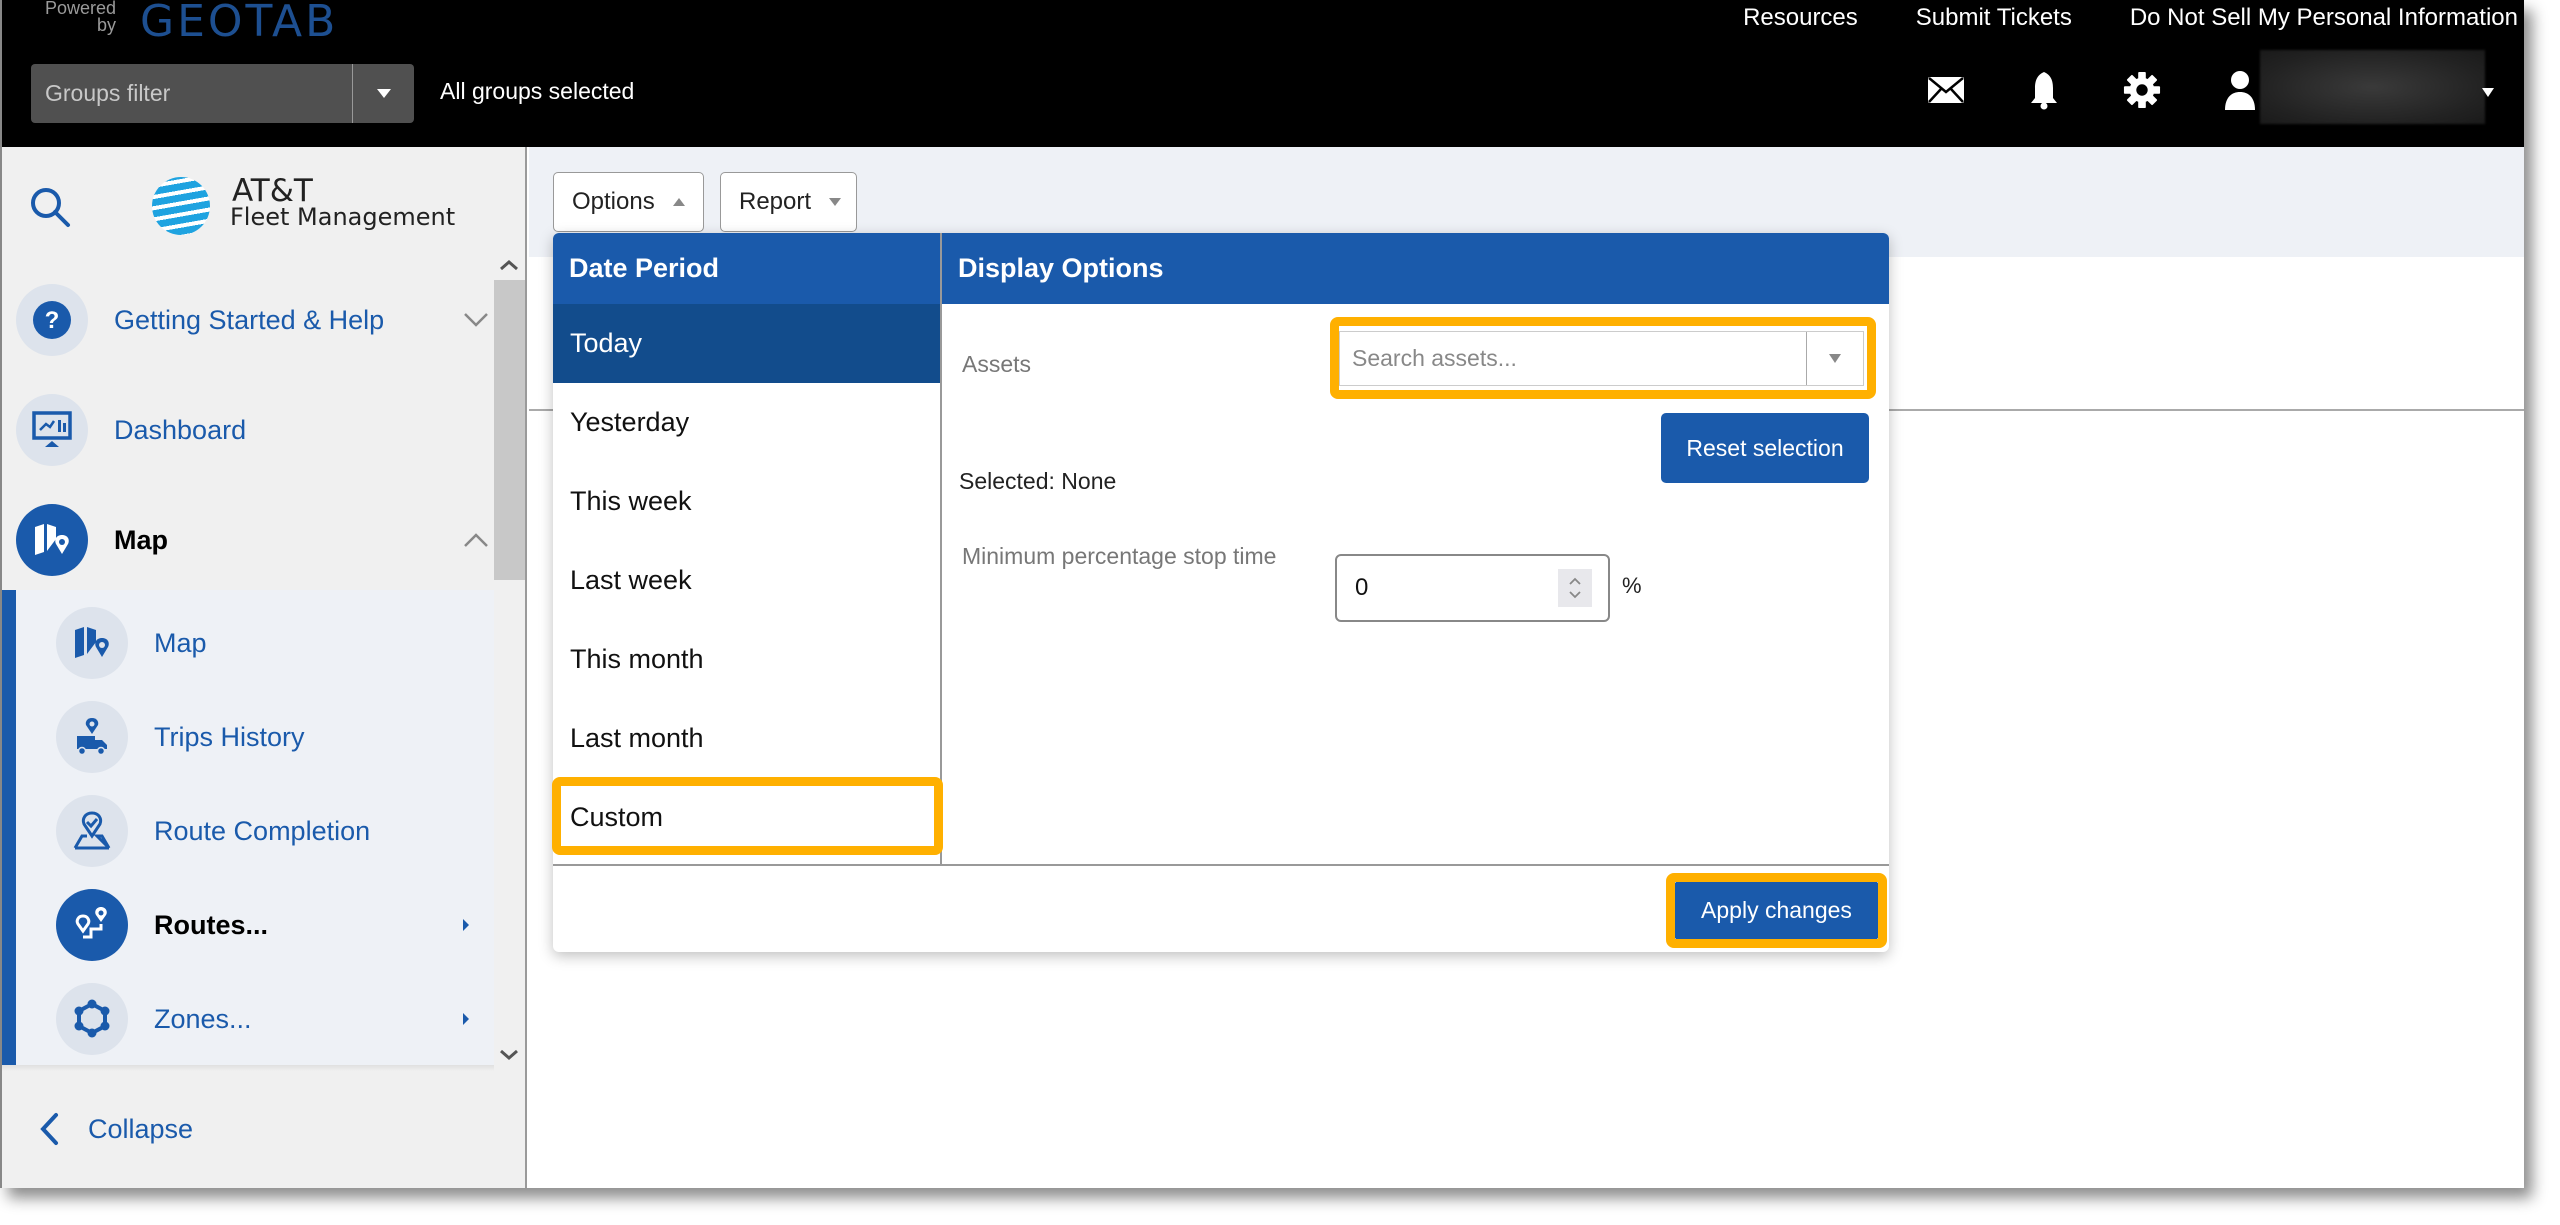 Image resolution: width=2560 pixels, height=1225 pixels. I want to click on sidebar-subitem-trips-history: Trips History, so click(276, 737).